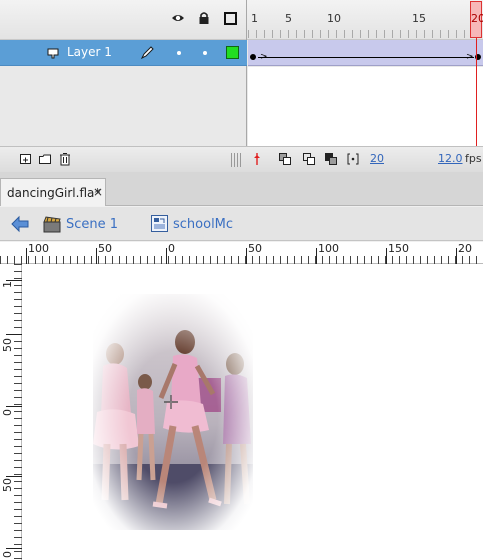 The width and height of the screenshot is (483, 560). Describe the element at coordinates (365, 106) in the screenshot. I see `empty-frames-area` at that location.